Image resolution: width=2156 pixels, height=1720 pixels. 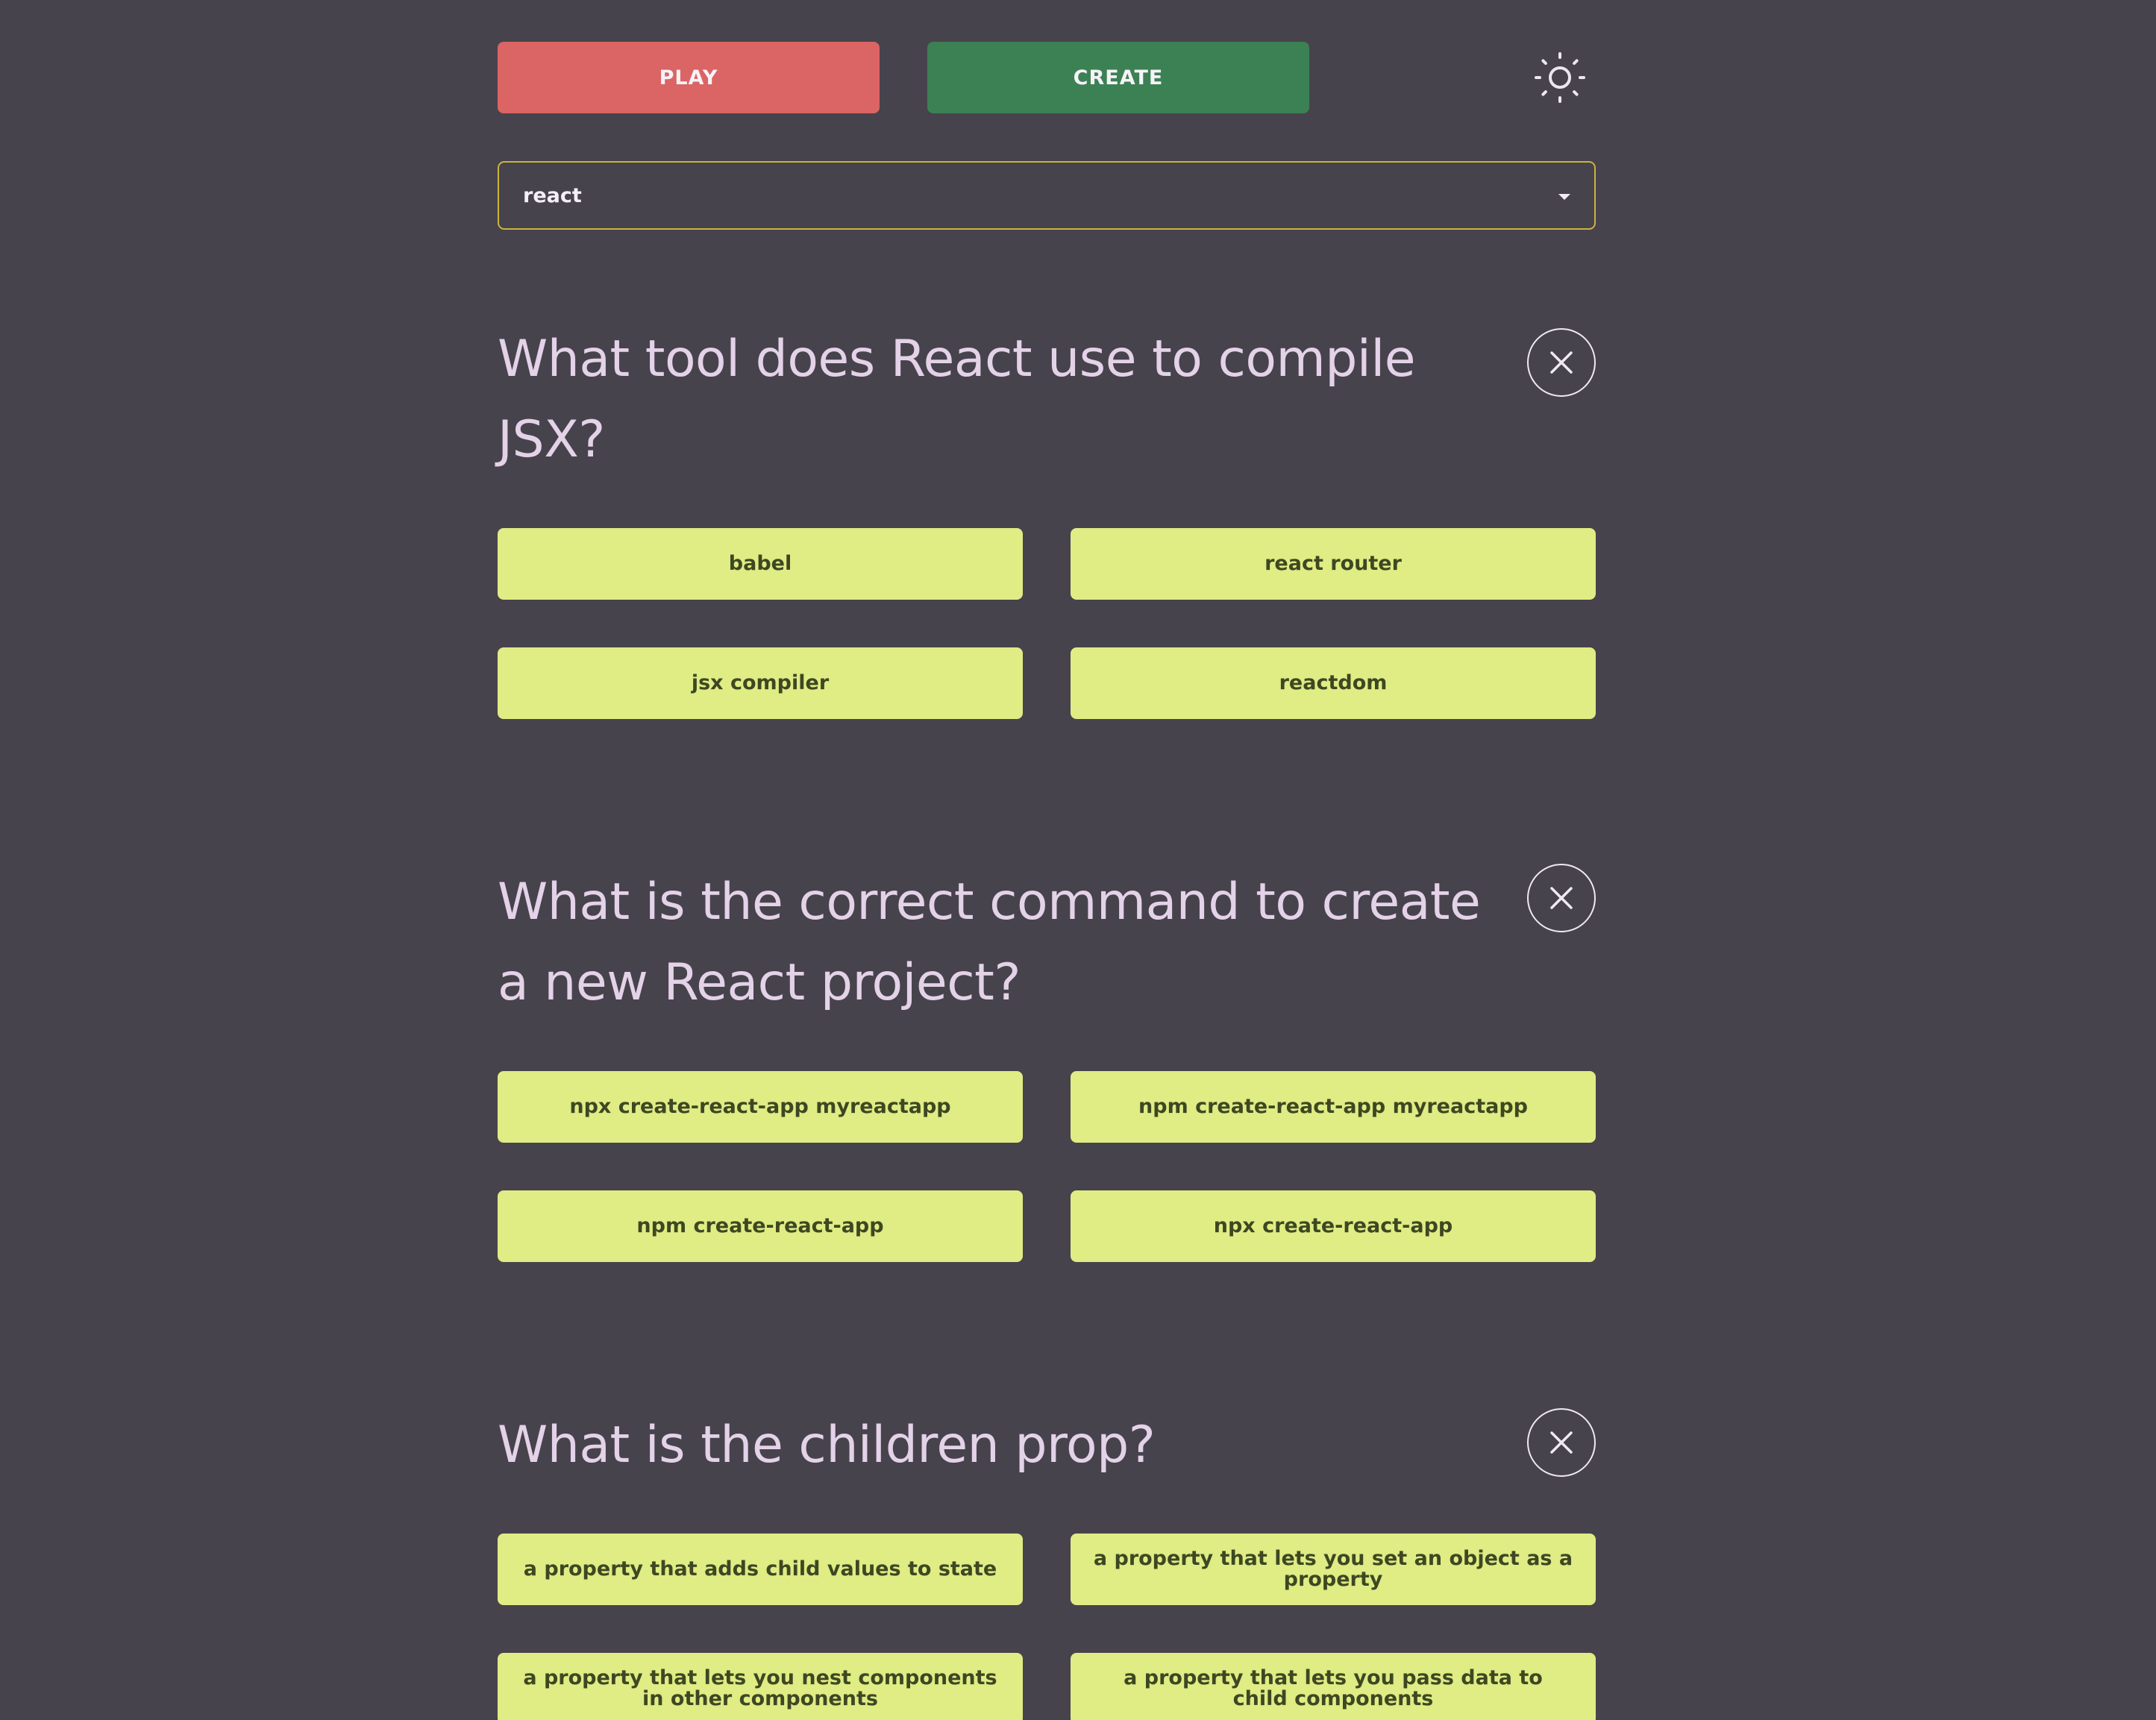 What do you see at coordinates (761, 1226) in the screenshot?
I see `answer-button: npm create-react-app` at bounding box center [761, 1226].